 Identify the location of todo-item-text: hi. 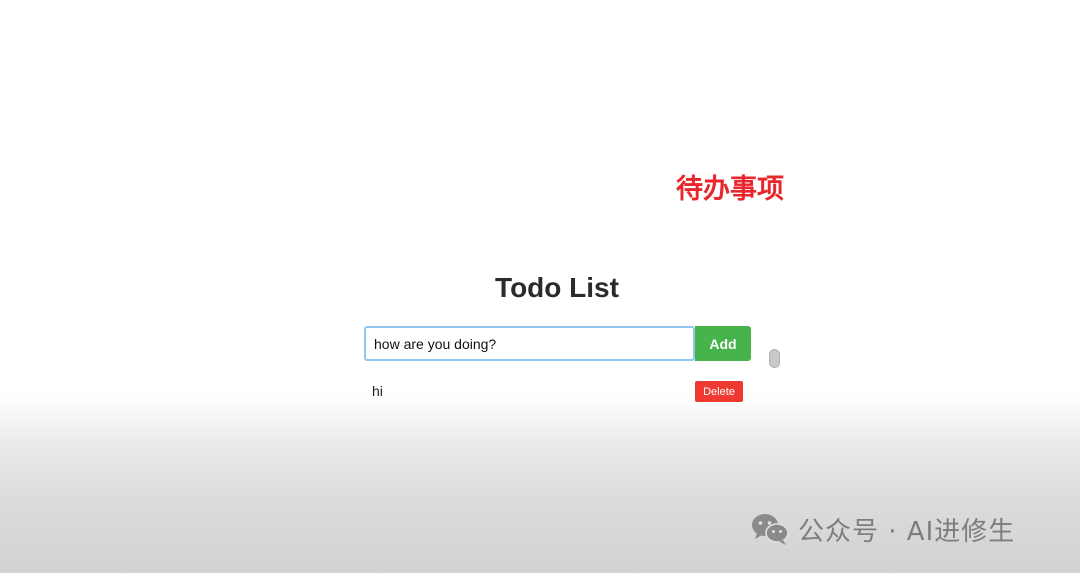
(377, 391).